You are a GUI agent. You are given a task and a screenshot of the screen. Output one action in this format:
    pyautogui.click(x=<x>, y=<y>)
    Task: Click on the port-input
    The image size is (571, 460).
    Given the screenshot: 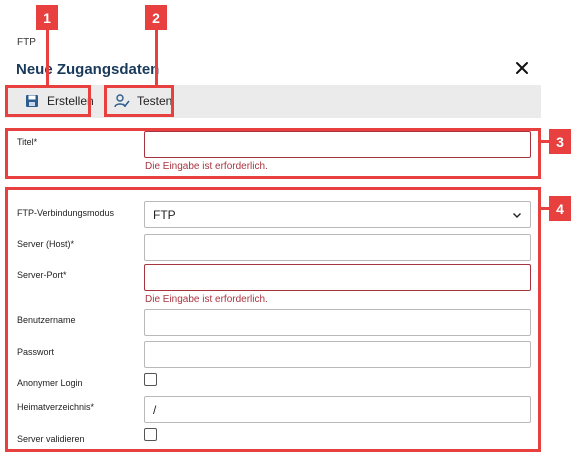 What is the action you would take?
    pyautogui.click(x=337, y=277)
    